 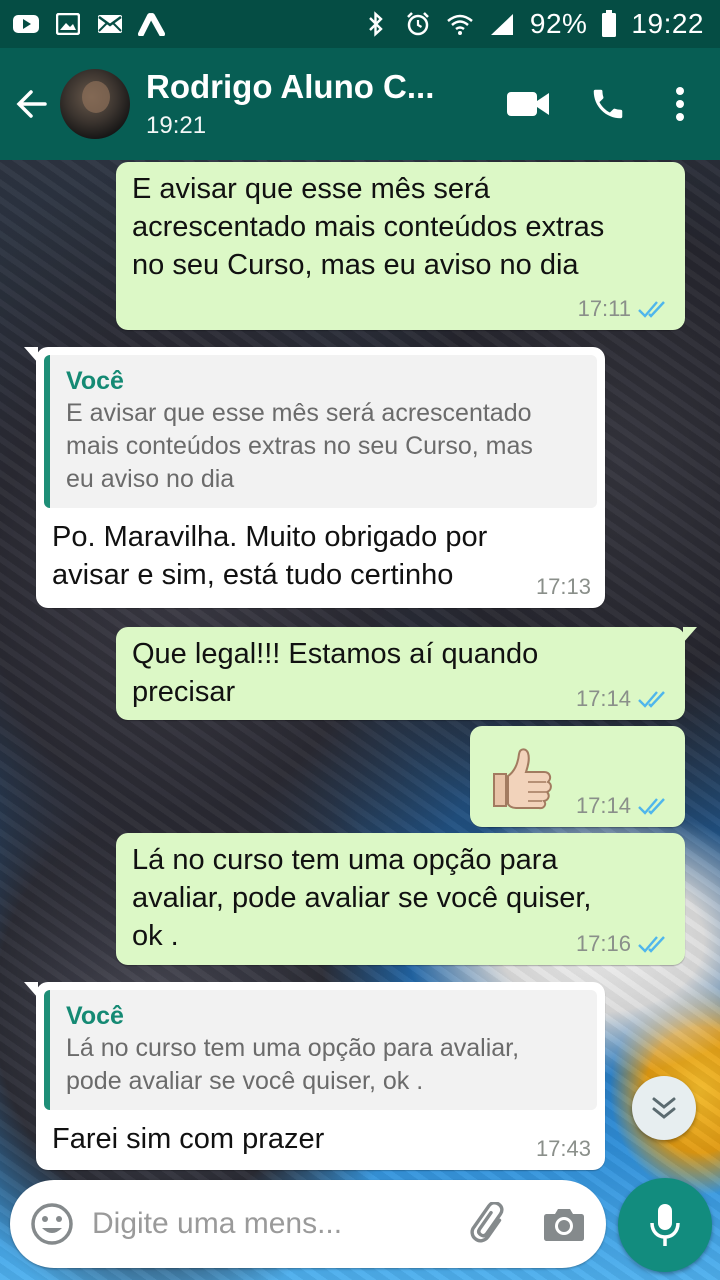 I want to click on message-meta: 17:13, so click(x=563, y=587).